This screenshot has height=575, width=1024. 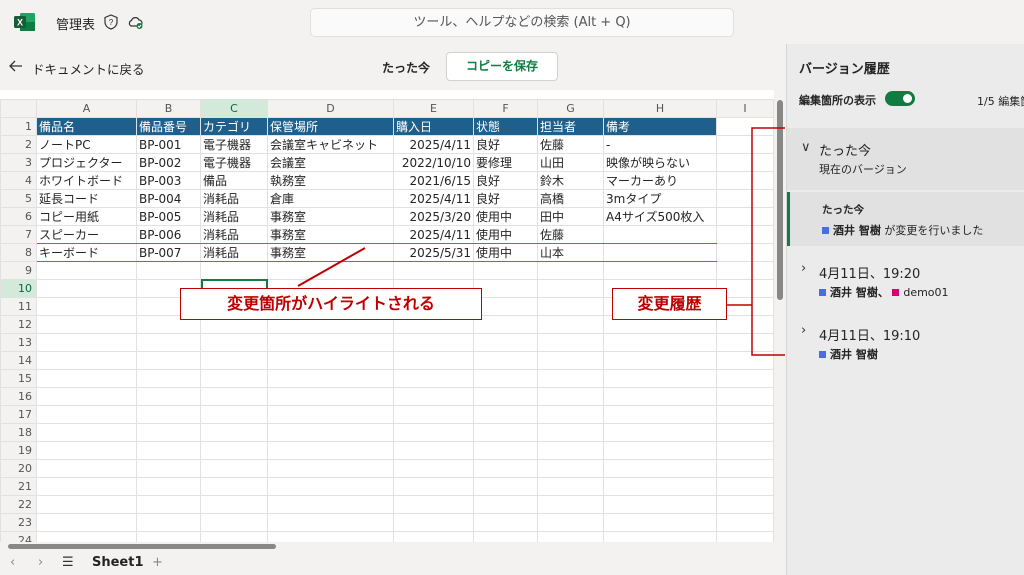 What do you see at coordinates (18, 144) in the screenshot?
I see `row-header: 2` at bounding box center [18, 144].